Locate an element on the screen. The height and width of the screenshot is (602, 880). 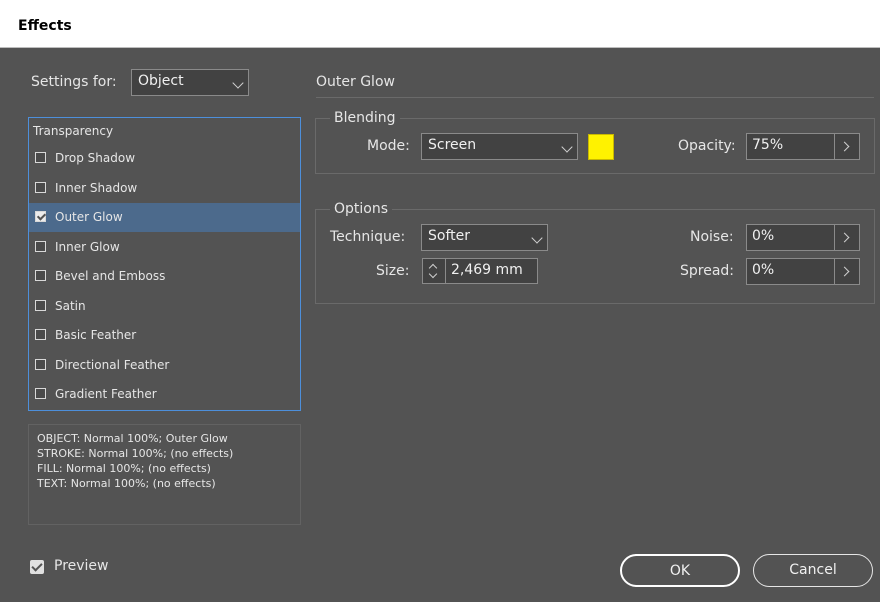
preview-checkbox is located at coordinates (37, 567).